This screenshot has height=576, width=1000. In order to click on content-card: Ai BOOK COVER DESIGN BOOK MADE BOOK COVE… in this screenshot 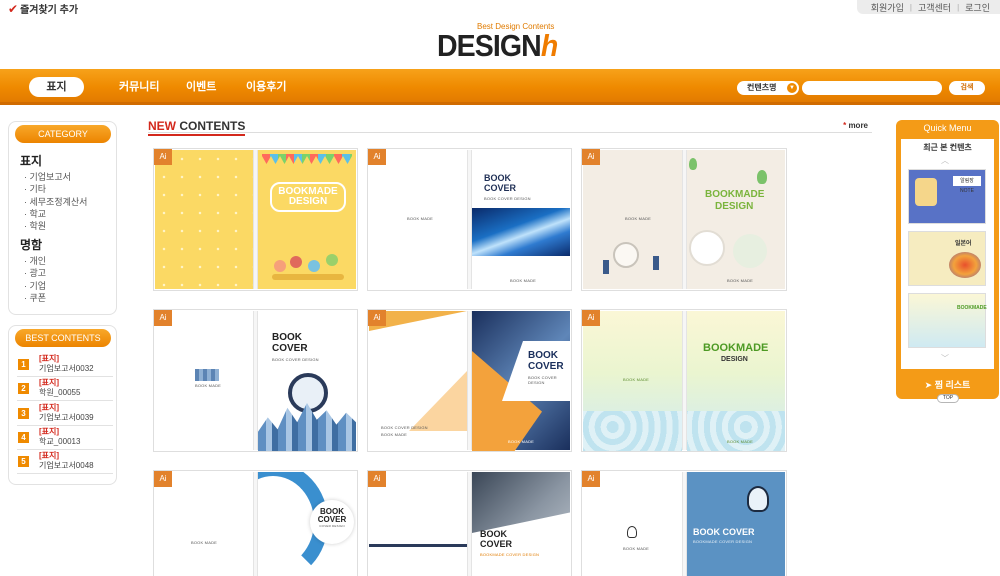, I will do `click(469, 380)`.